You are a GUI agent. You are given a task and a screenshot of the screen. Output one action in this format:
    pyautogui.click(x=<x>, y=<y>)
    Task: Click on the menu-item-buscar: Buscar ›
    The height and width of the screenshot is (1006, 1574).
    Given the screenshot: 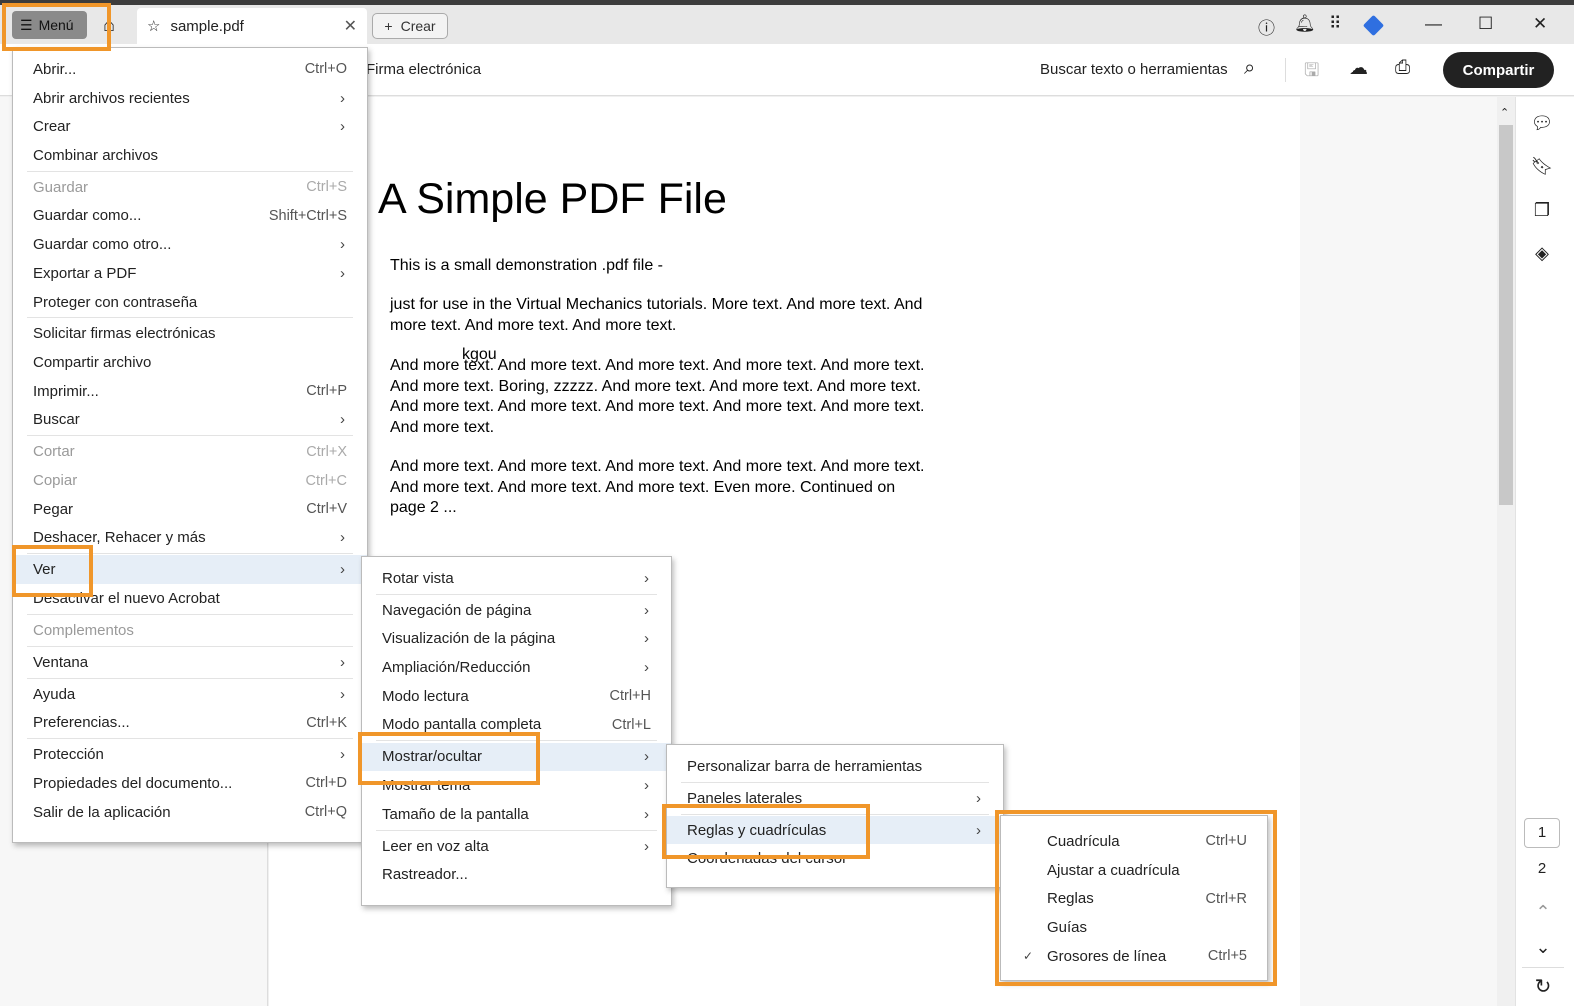 What is the action you would take?
    pyautogui.click(x=190, y=420)
    